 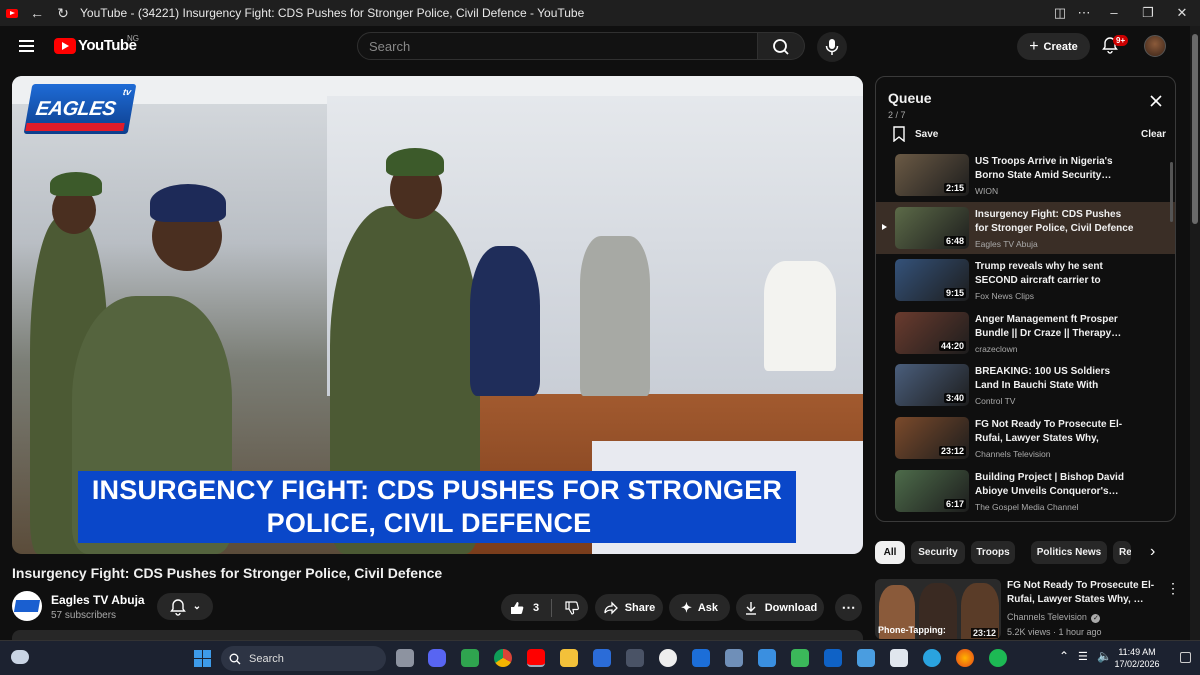 I want to click on paint-icon, so click(x=899, y=658).